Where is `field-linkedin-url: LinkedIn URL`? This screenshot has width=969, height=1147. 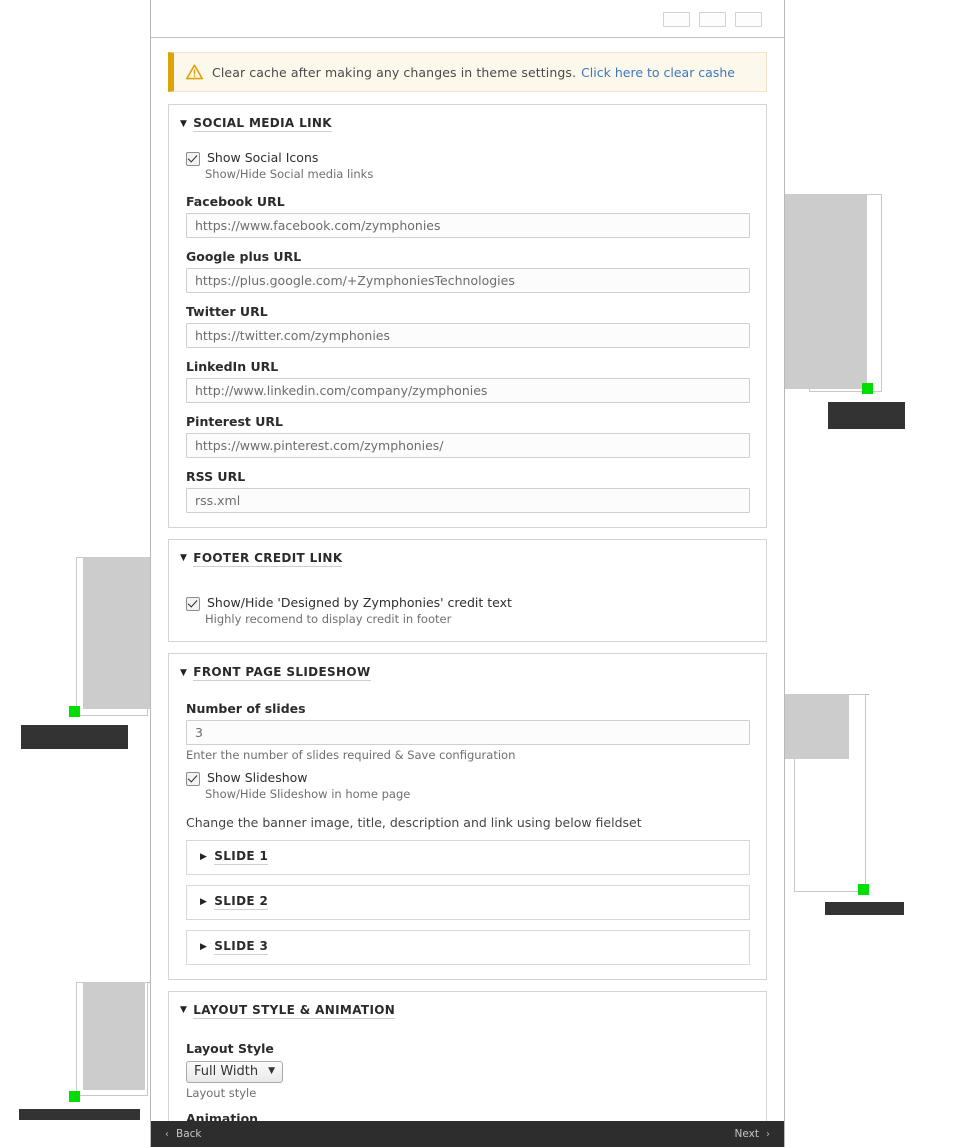 field-linkedin-url: LinkedIn URL is located at coordinates (468, 381).